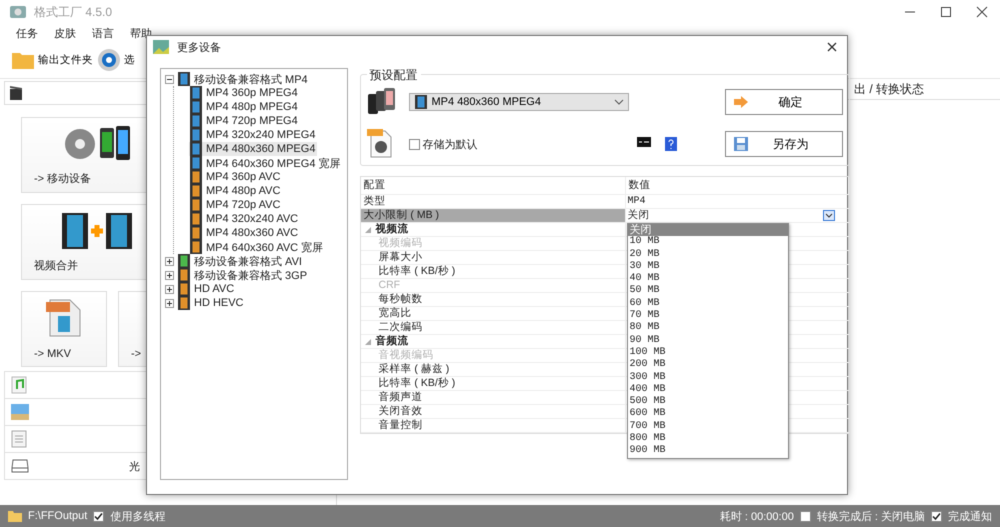 The height and width of the screenshot is (527, 1000). Describe the element at coordinates (63, 179) in the screenshot. I see `tile-label: -> 移动设备` at that location.